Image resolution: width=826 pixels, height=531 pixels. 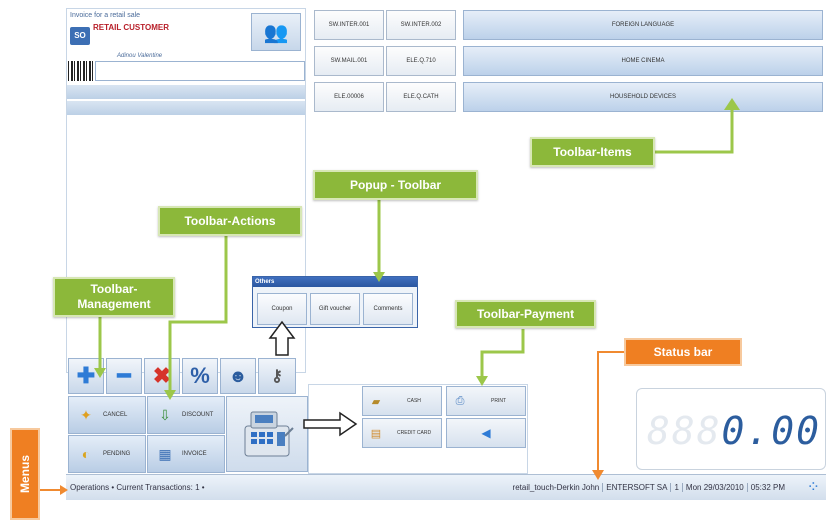 I want to click on delete-button: ✖, so click(x=162, y=376).